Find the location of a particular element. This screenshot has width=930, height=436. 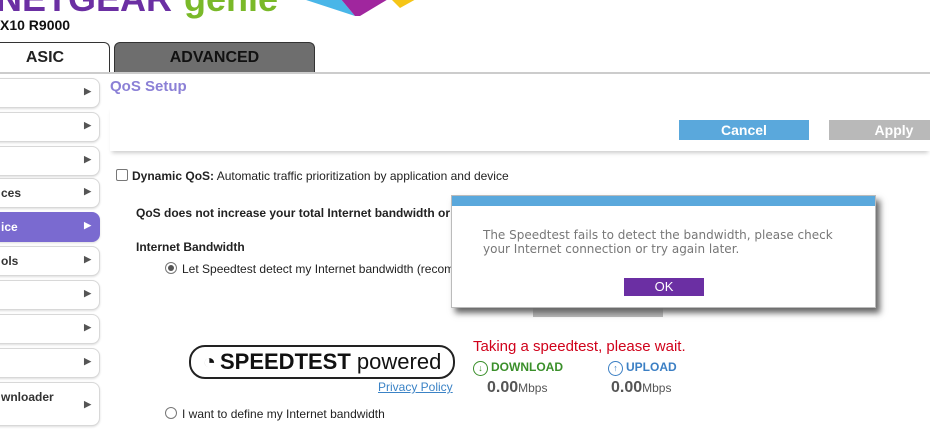

download-number: 0.00 is located at coordinates (503, 387).